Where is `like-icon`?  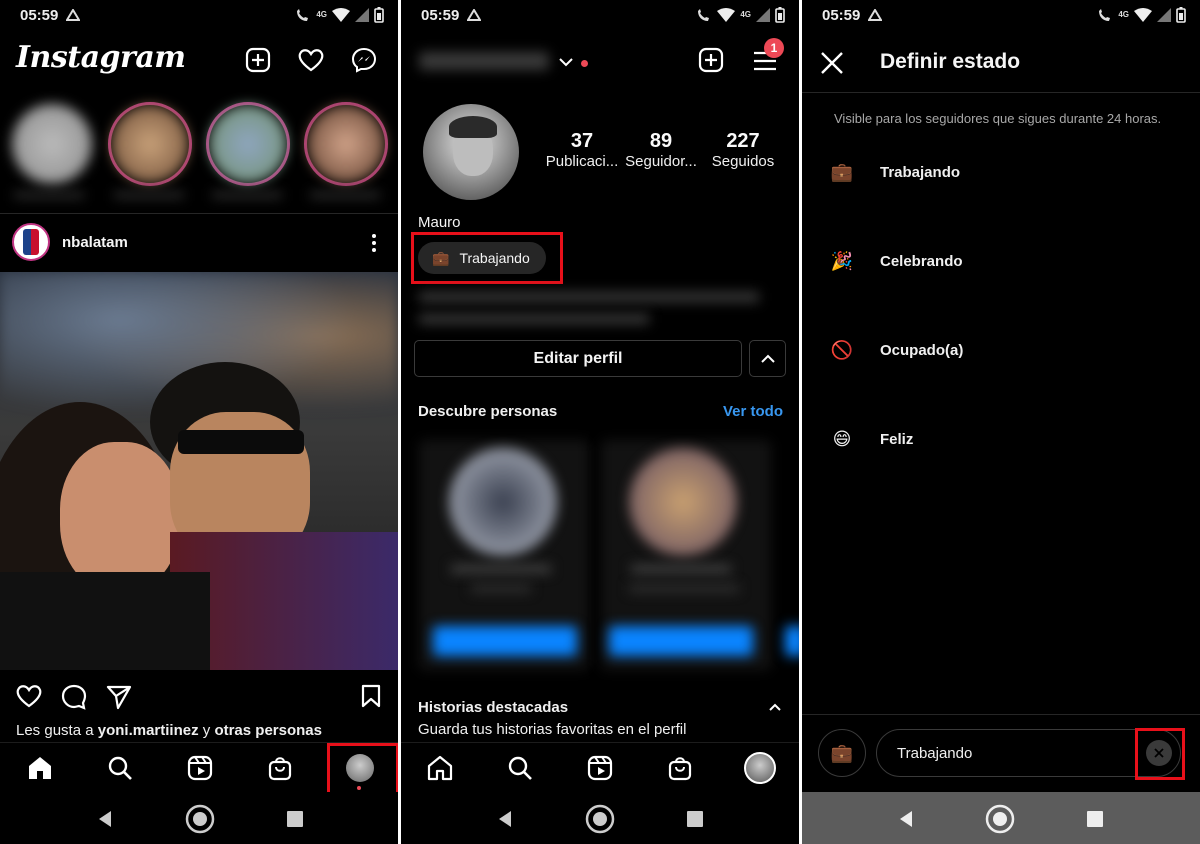
like-icon is located at coordinates (29, 696).